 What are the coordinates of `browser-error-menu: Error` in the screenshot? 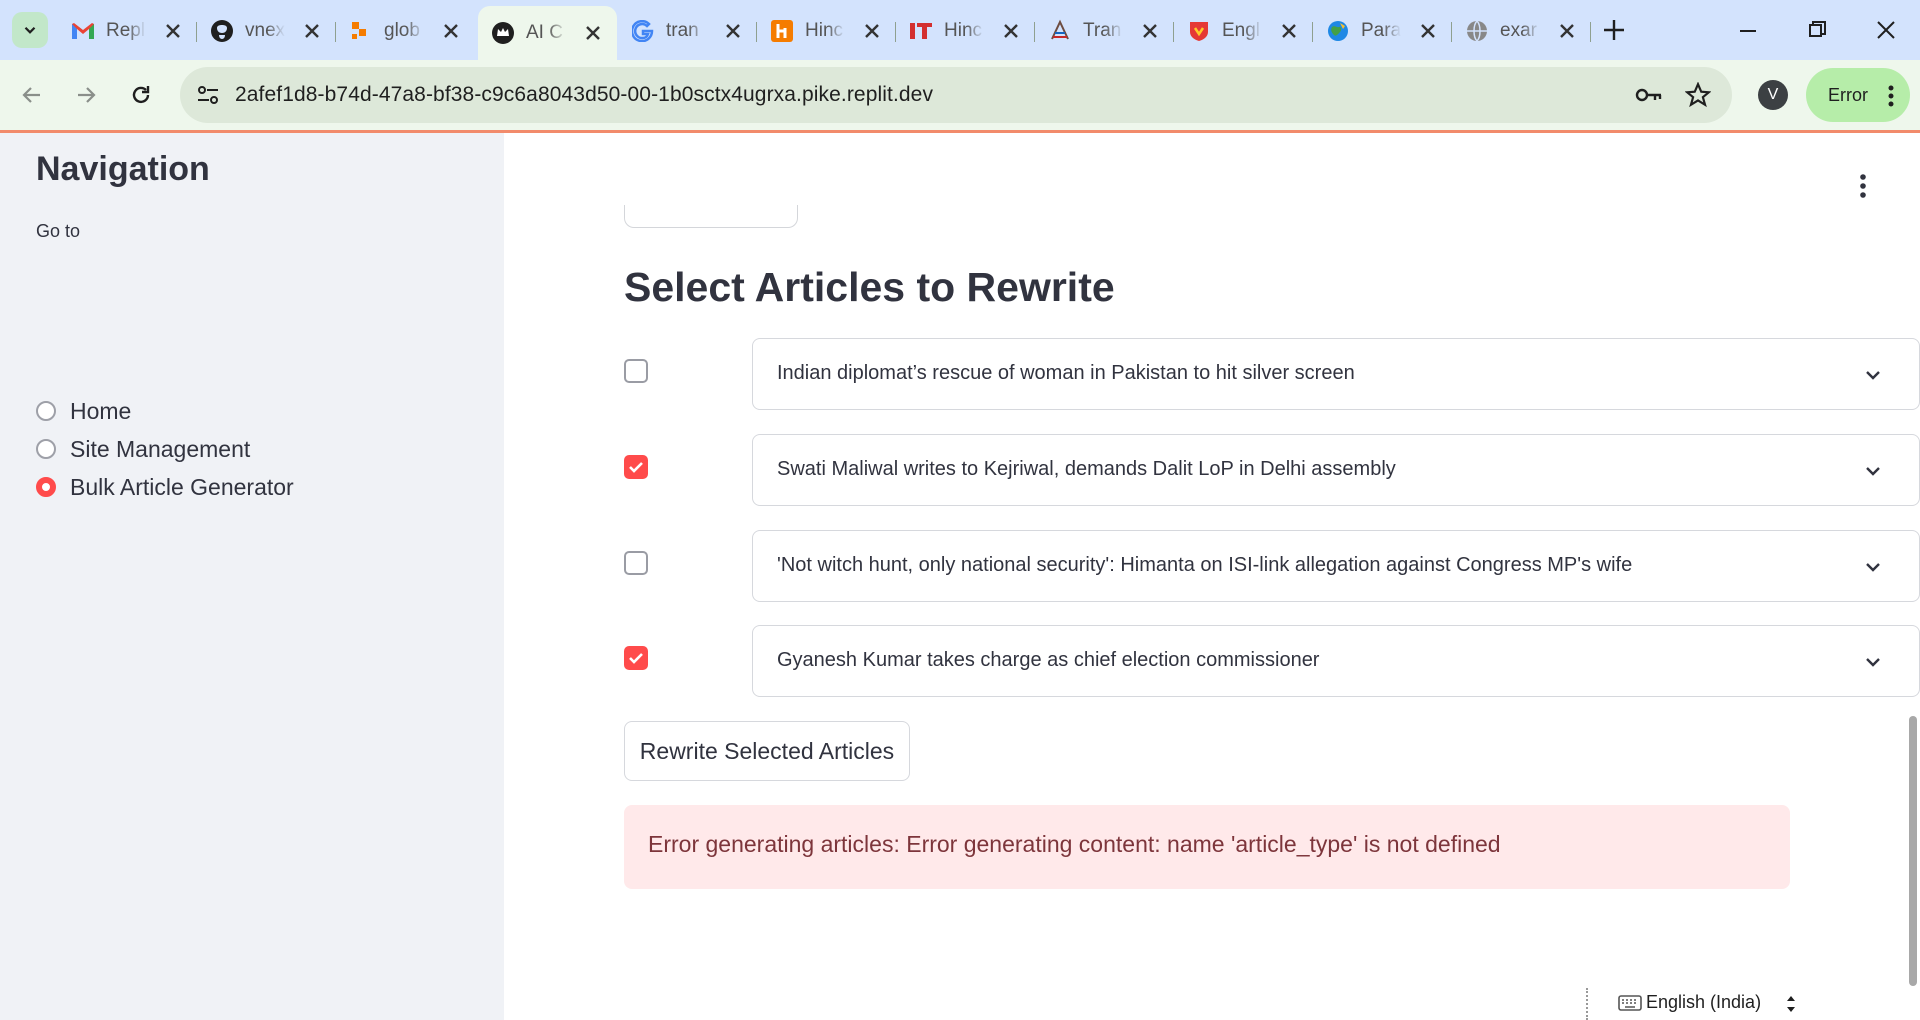 It's located at (1858, 95).